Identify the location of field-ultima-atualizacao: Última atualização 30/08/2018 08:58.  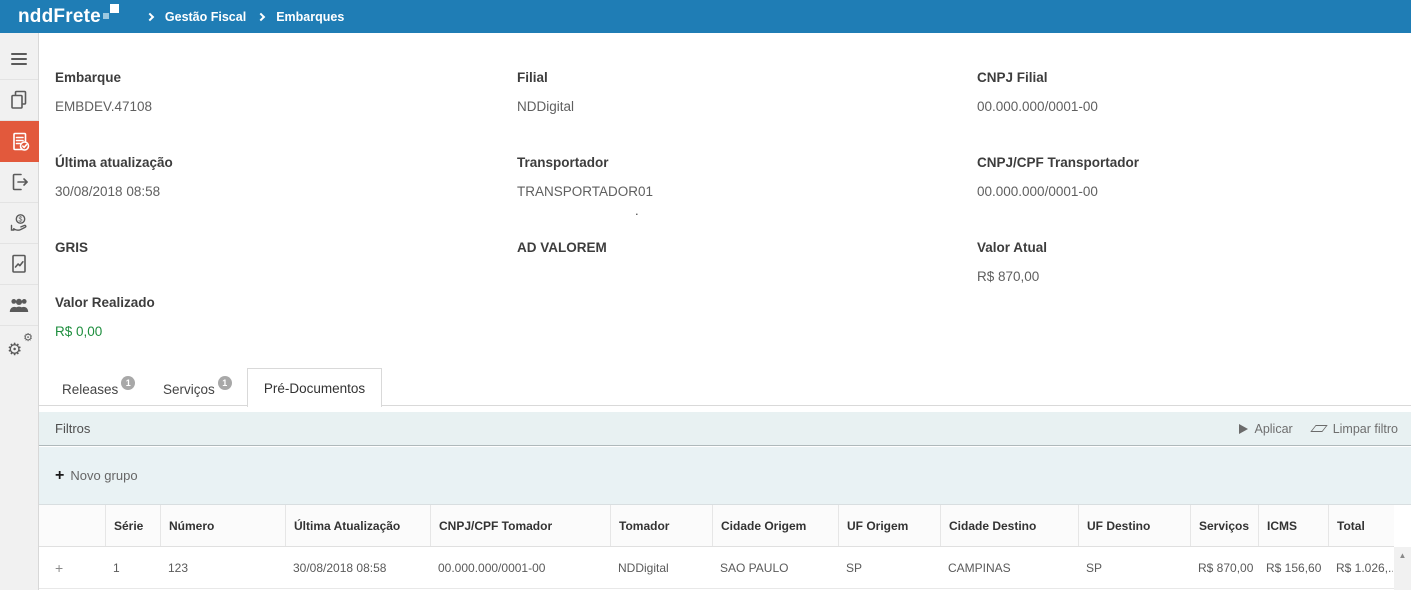
(114, 177).